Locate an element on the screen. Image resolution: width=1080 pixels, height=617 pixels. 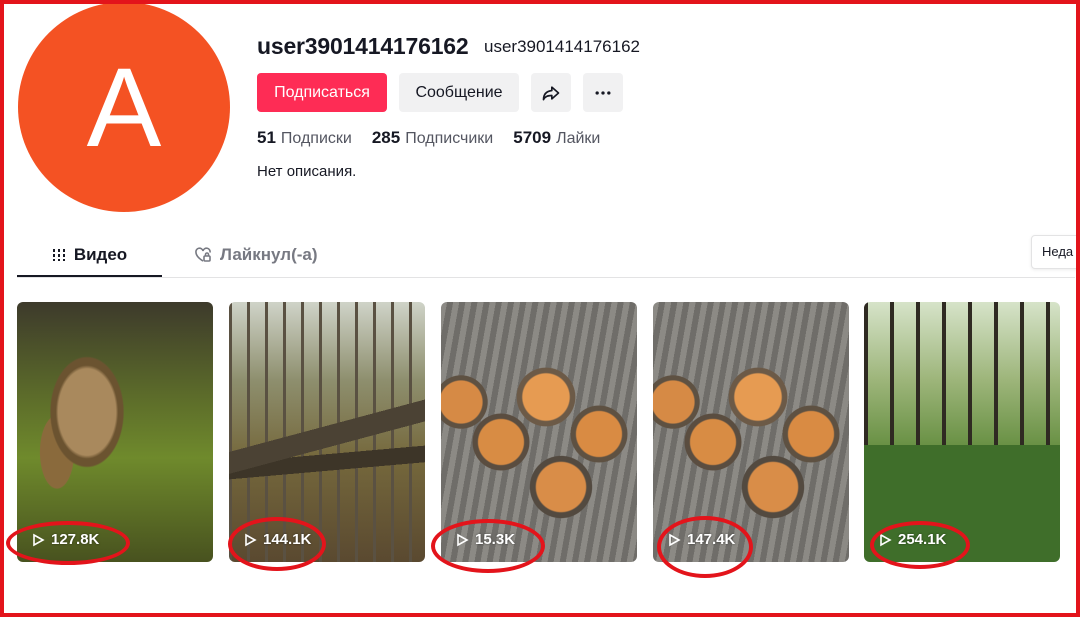
followers-stat: 285 Подписчики is located at coordinates (432, 138).